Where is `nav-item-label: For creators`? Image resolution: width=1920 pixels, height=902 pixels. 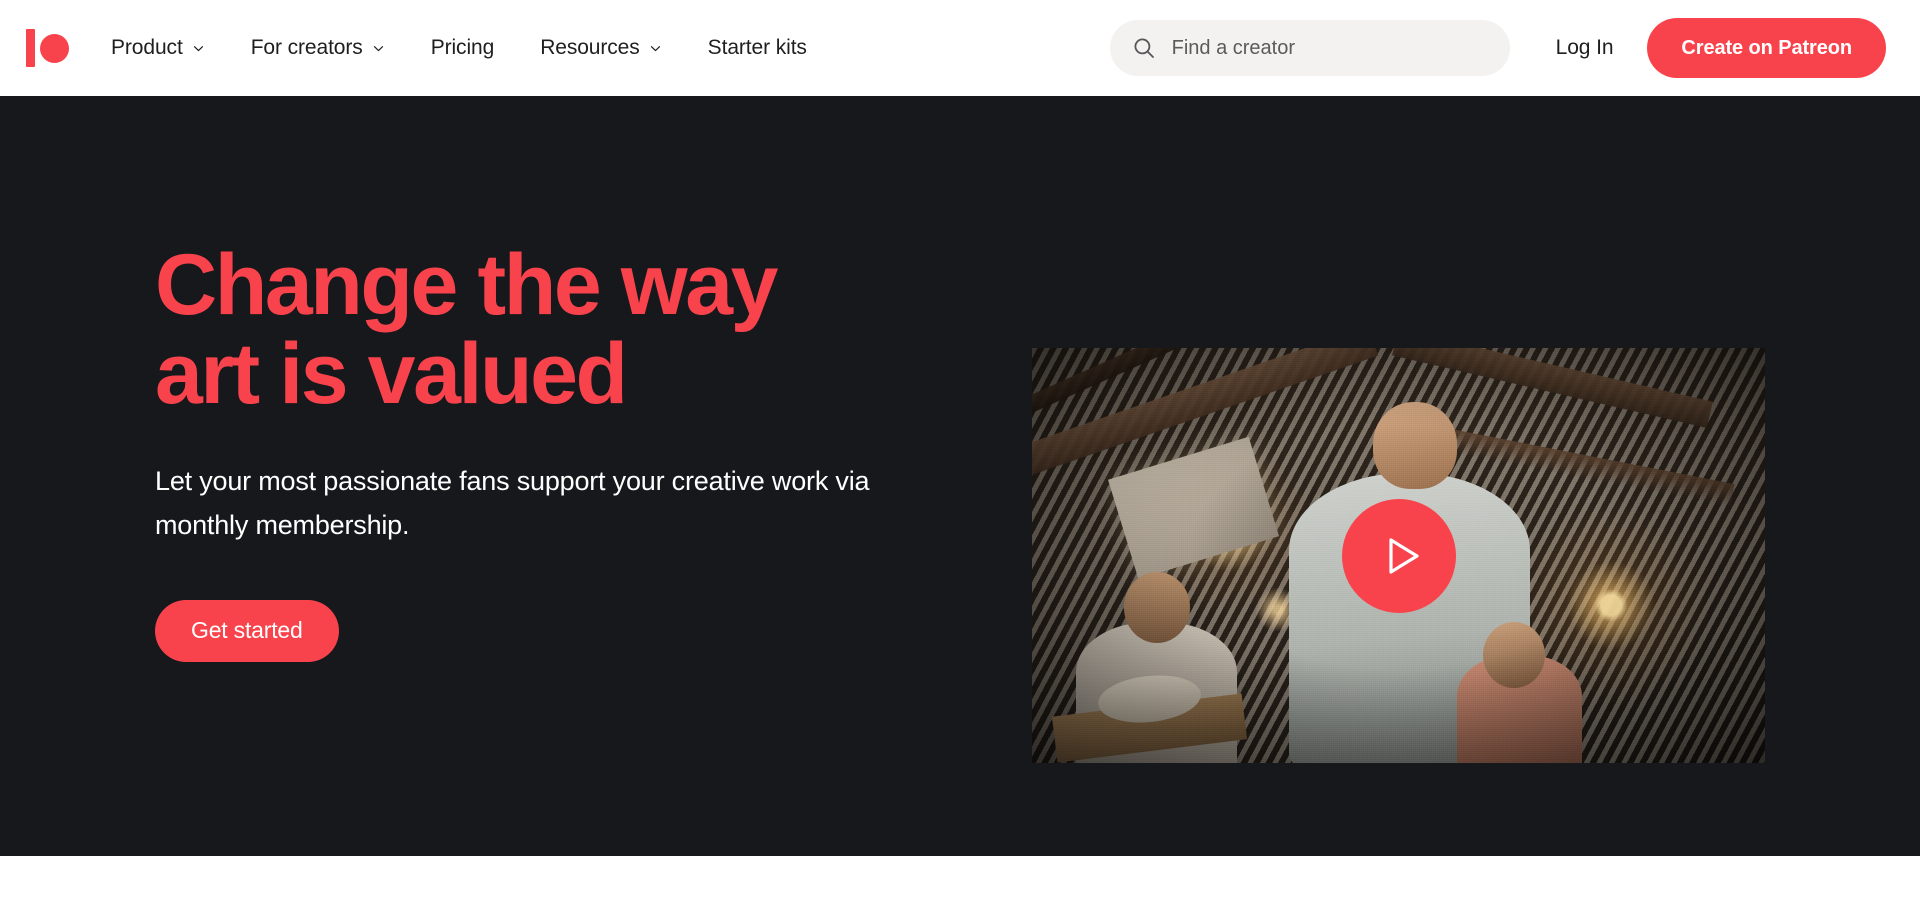
nav-item-label: For creators is located at coordinates (306, 47).